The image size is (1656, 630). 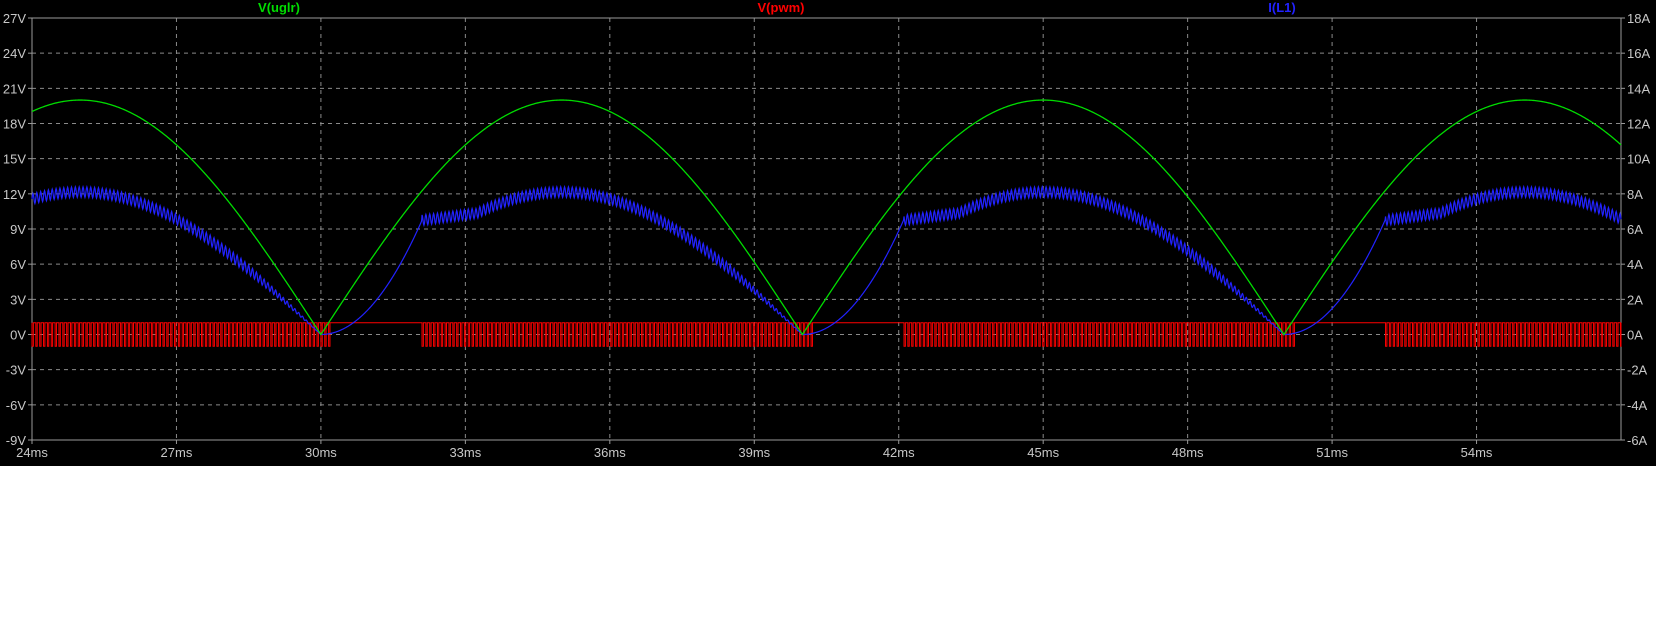 I want to click on y-left-tick-label: 0V, so click(x=18, y=335).